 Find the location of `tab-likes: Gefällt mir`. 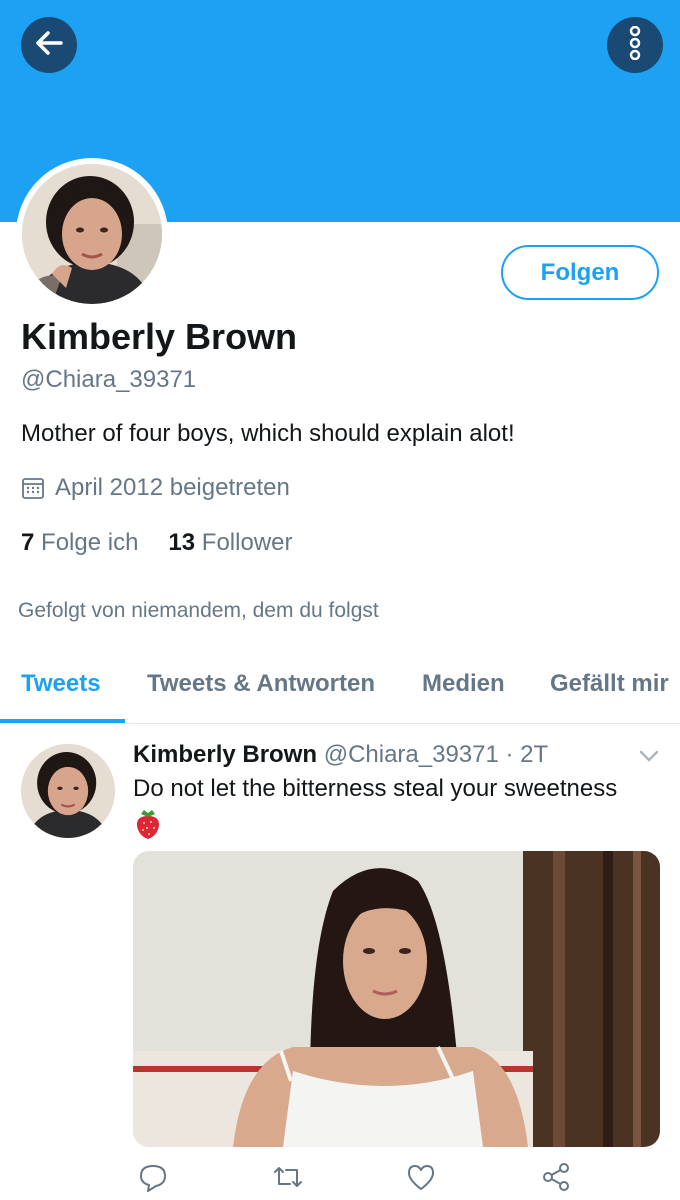

tab-likes: Gefällt mir is located at coordinates (609, 684).